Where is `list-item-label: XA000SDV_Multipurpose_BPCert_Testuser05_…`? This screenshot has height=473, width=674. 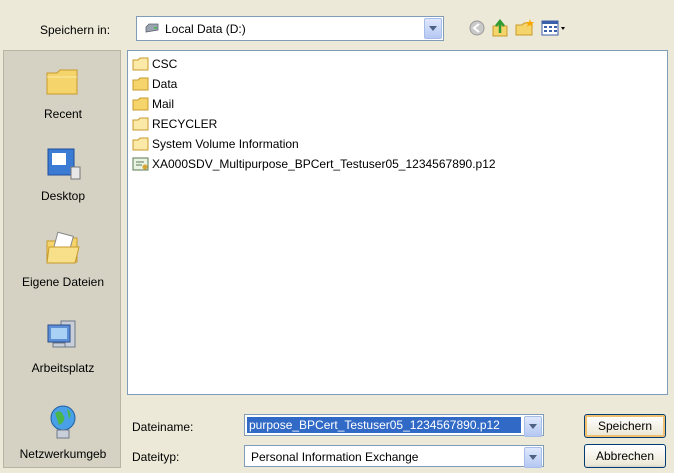 list-item-label: XA000SDV_Multipurpose_BPCert_Testuser05_… is located at coordinates (324, 163).